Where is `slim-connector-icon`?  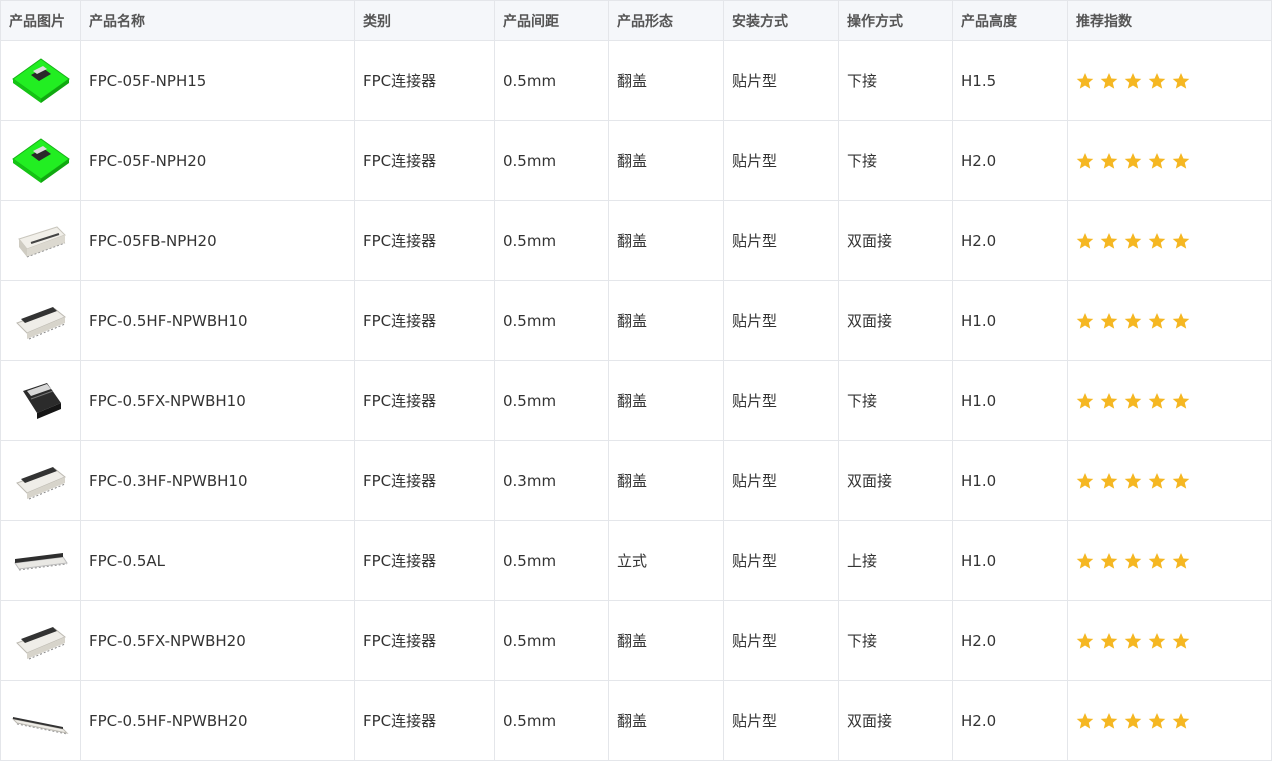 slim-connector-icon is located at coordinates (41, 721).